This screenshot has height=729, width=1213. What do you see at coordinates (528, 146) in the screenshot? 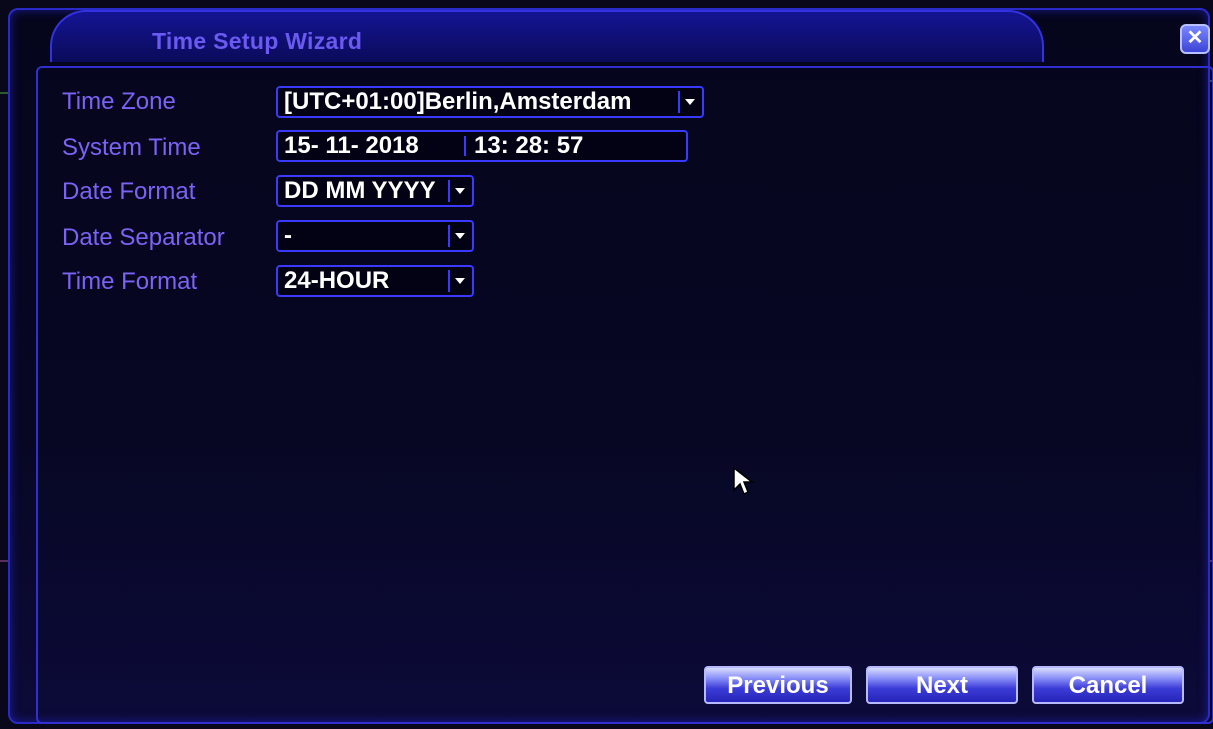
I see `system-time-value: 13: 28: 57` at bounding box center [528, 146].